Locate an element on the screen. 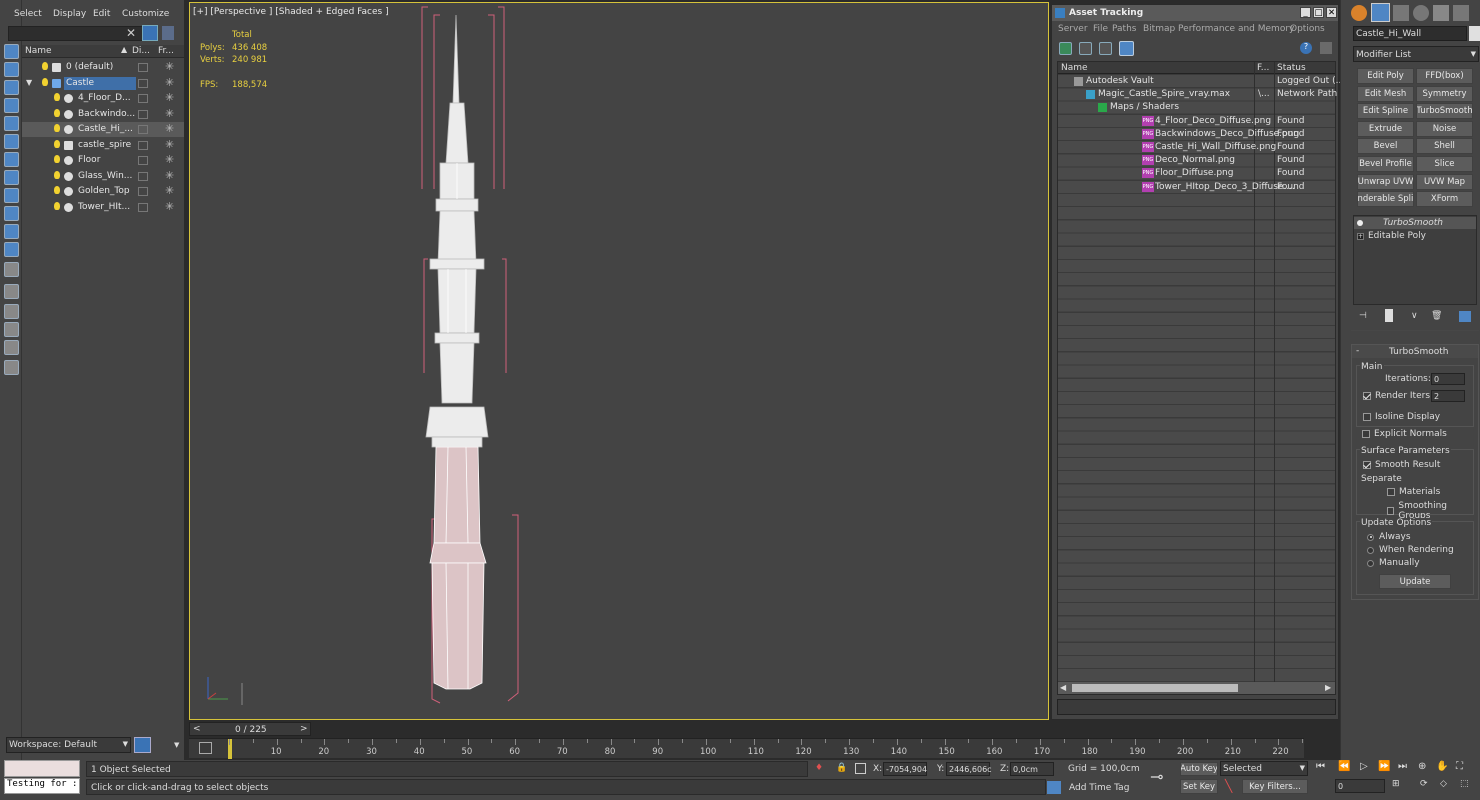  scroll-right-icon: ▶ is located at coordinates (1328, 687).